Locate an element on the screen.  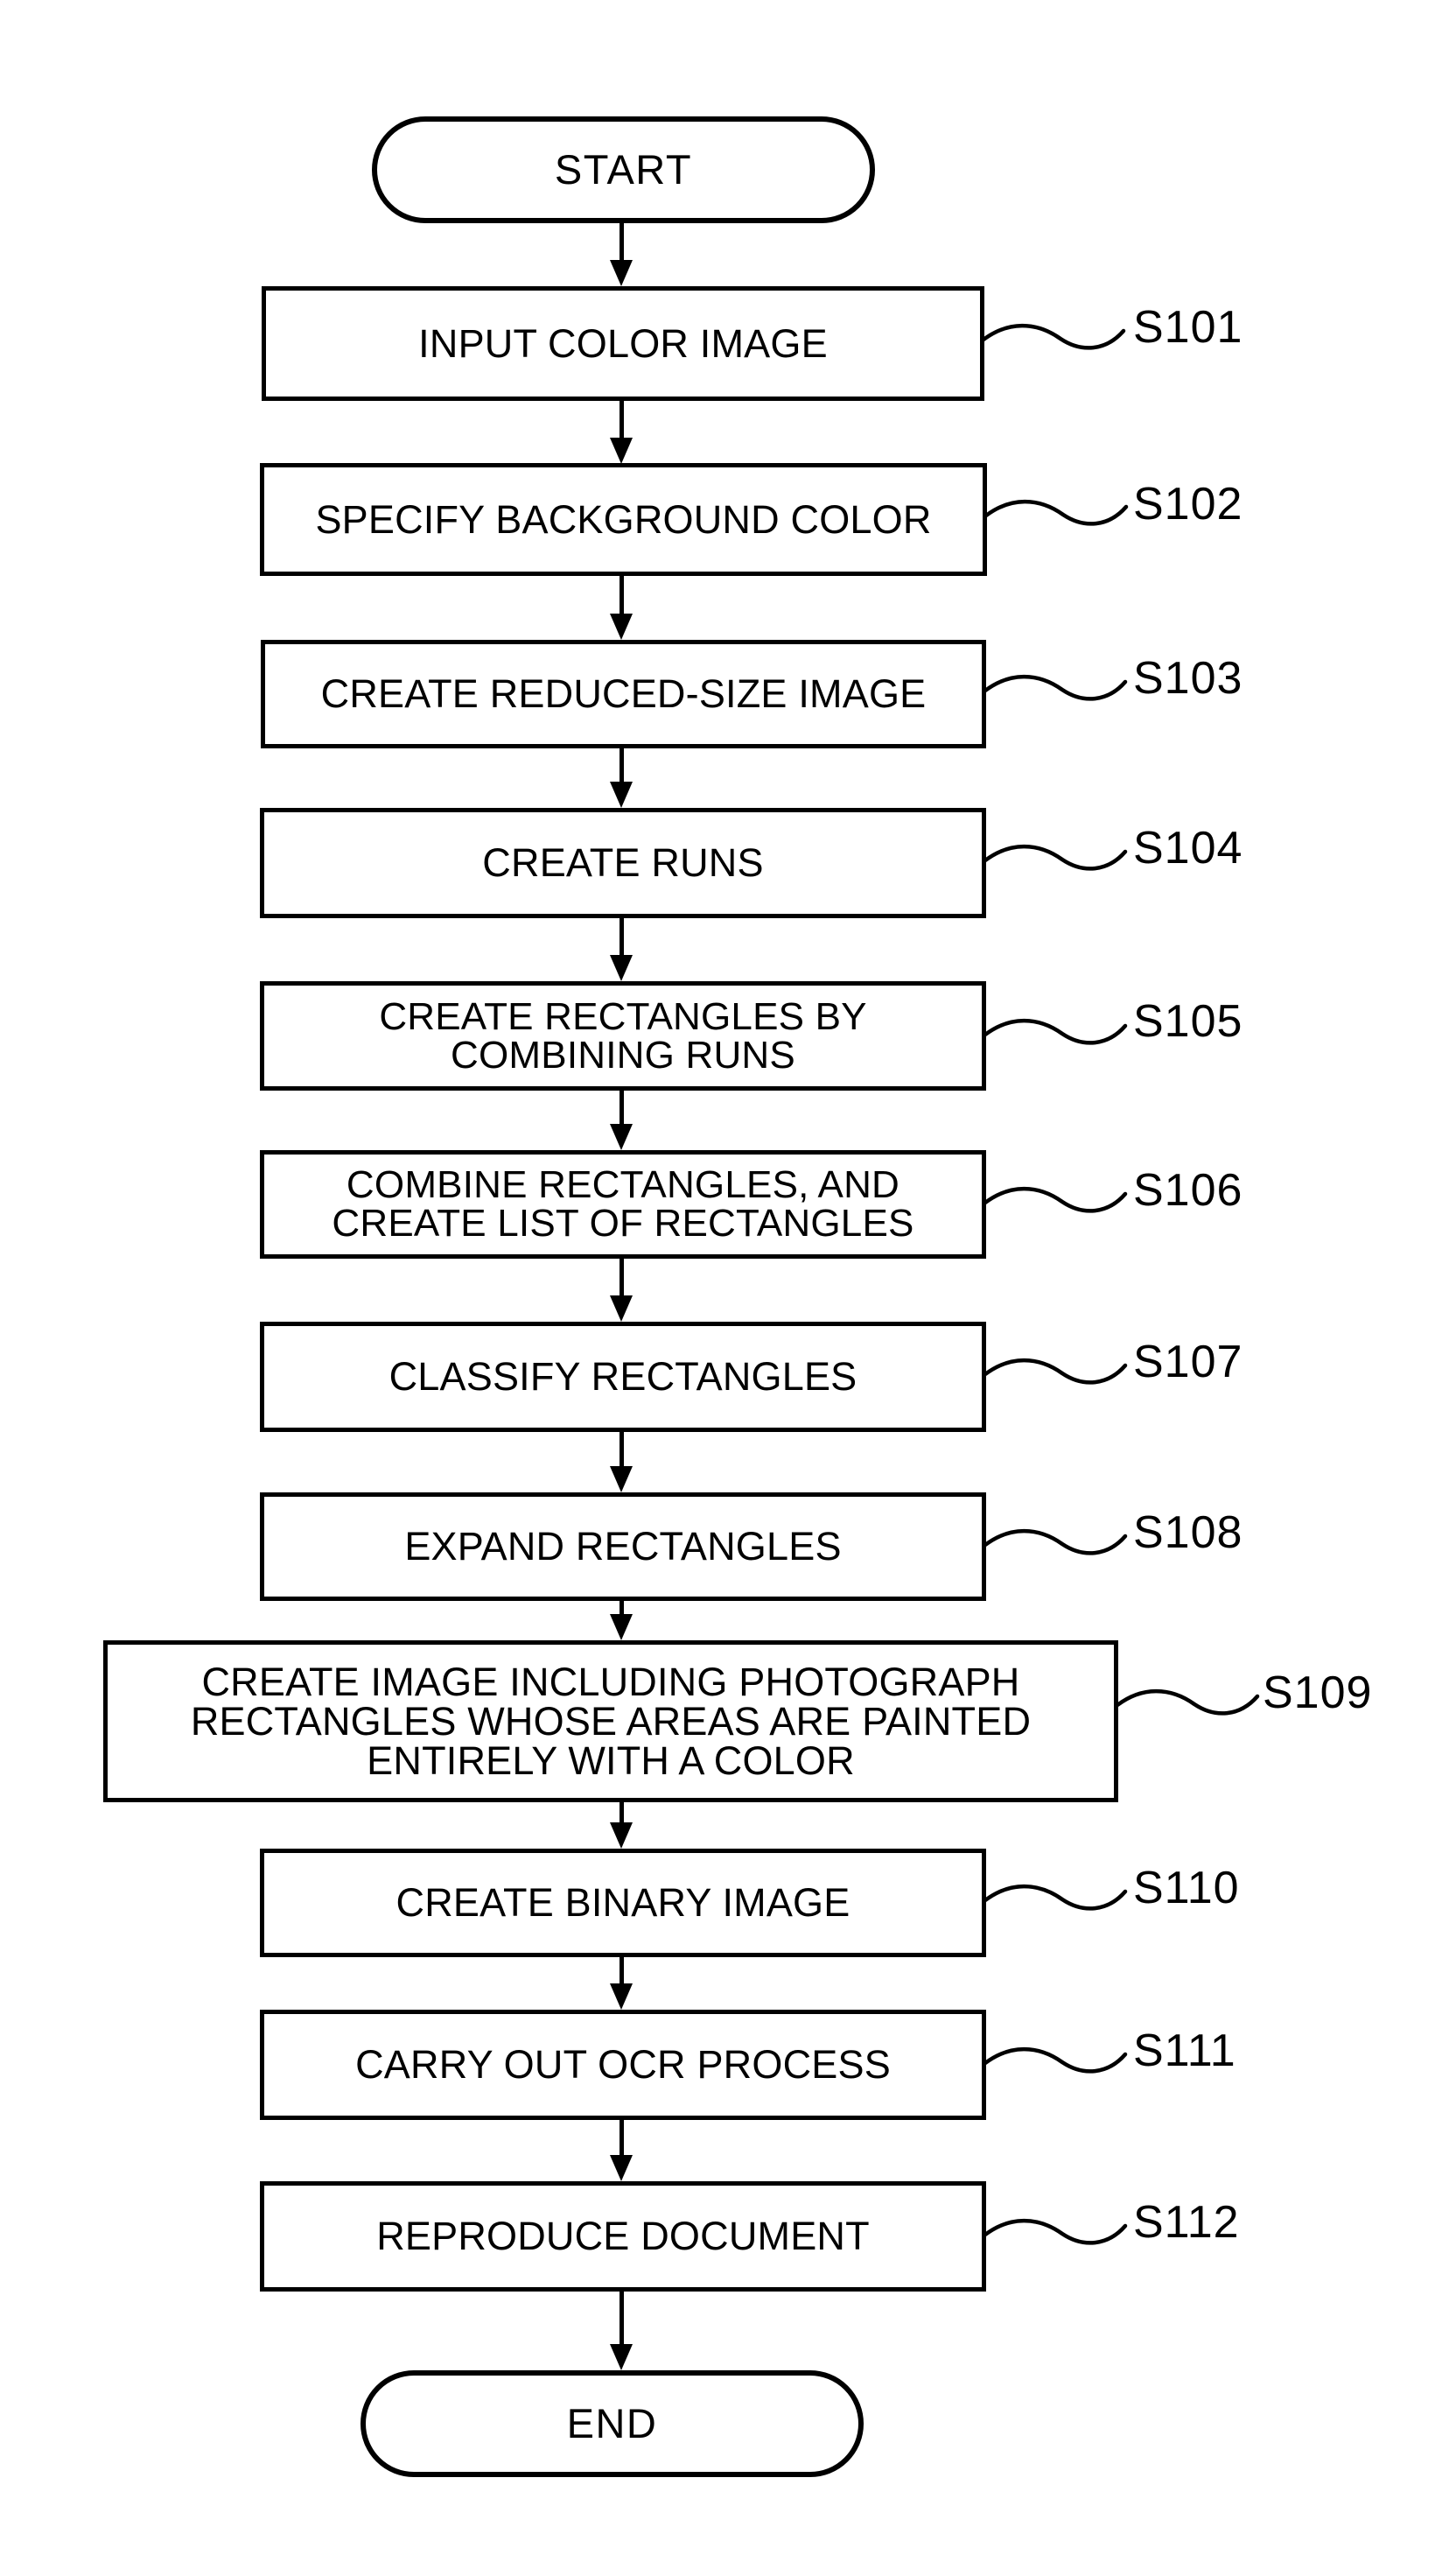
step-label-s108-text: S108 is located at coordinates (1188, 1532).